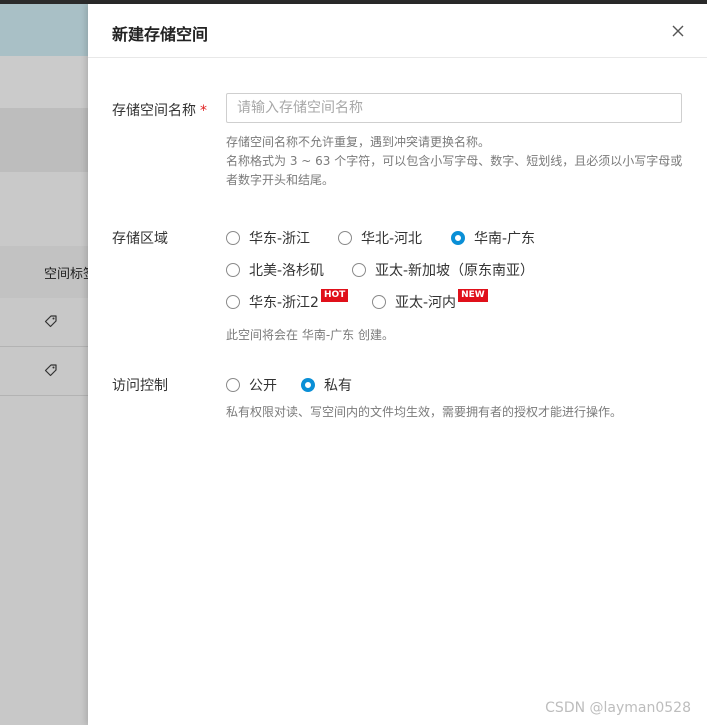 The width and height of the screenshot is (707, 725). Describe the element at coordinates (263, 386) in the screenshot. I see `access-option-label: 公开` at that location.